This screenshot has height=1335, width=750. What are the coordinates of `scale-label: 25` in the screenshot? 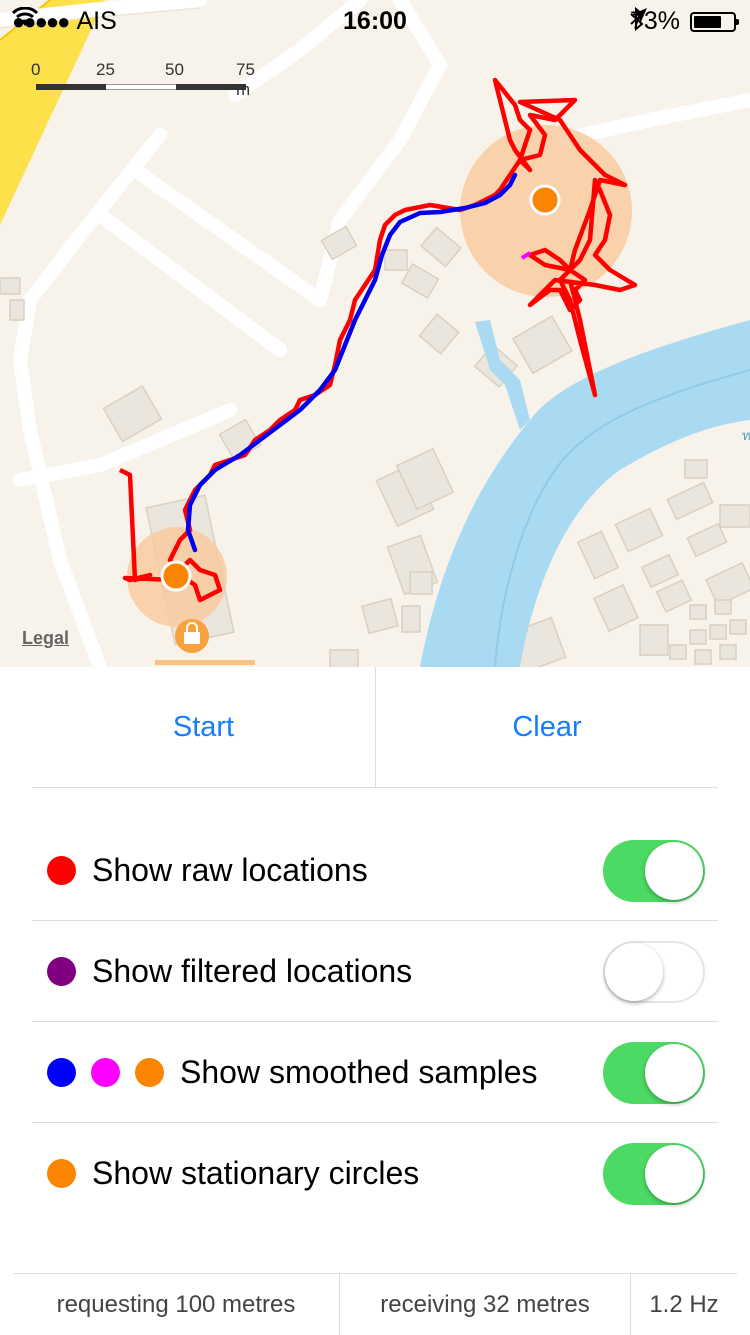 It's located at (105, 69).